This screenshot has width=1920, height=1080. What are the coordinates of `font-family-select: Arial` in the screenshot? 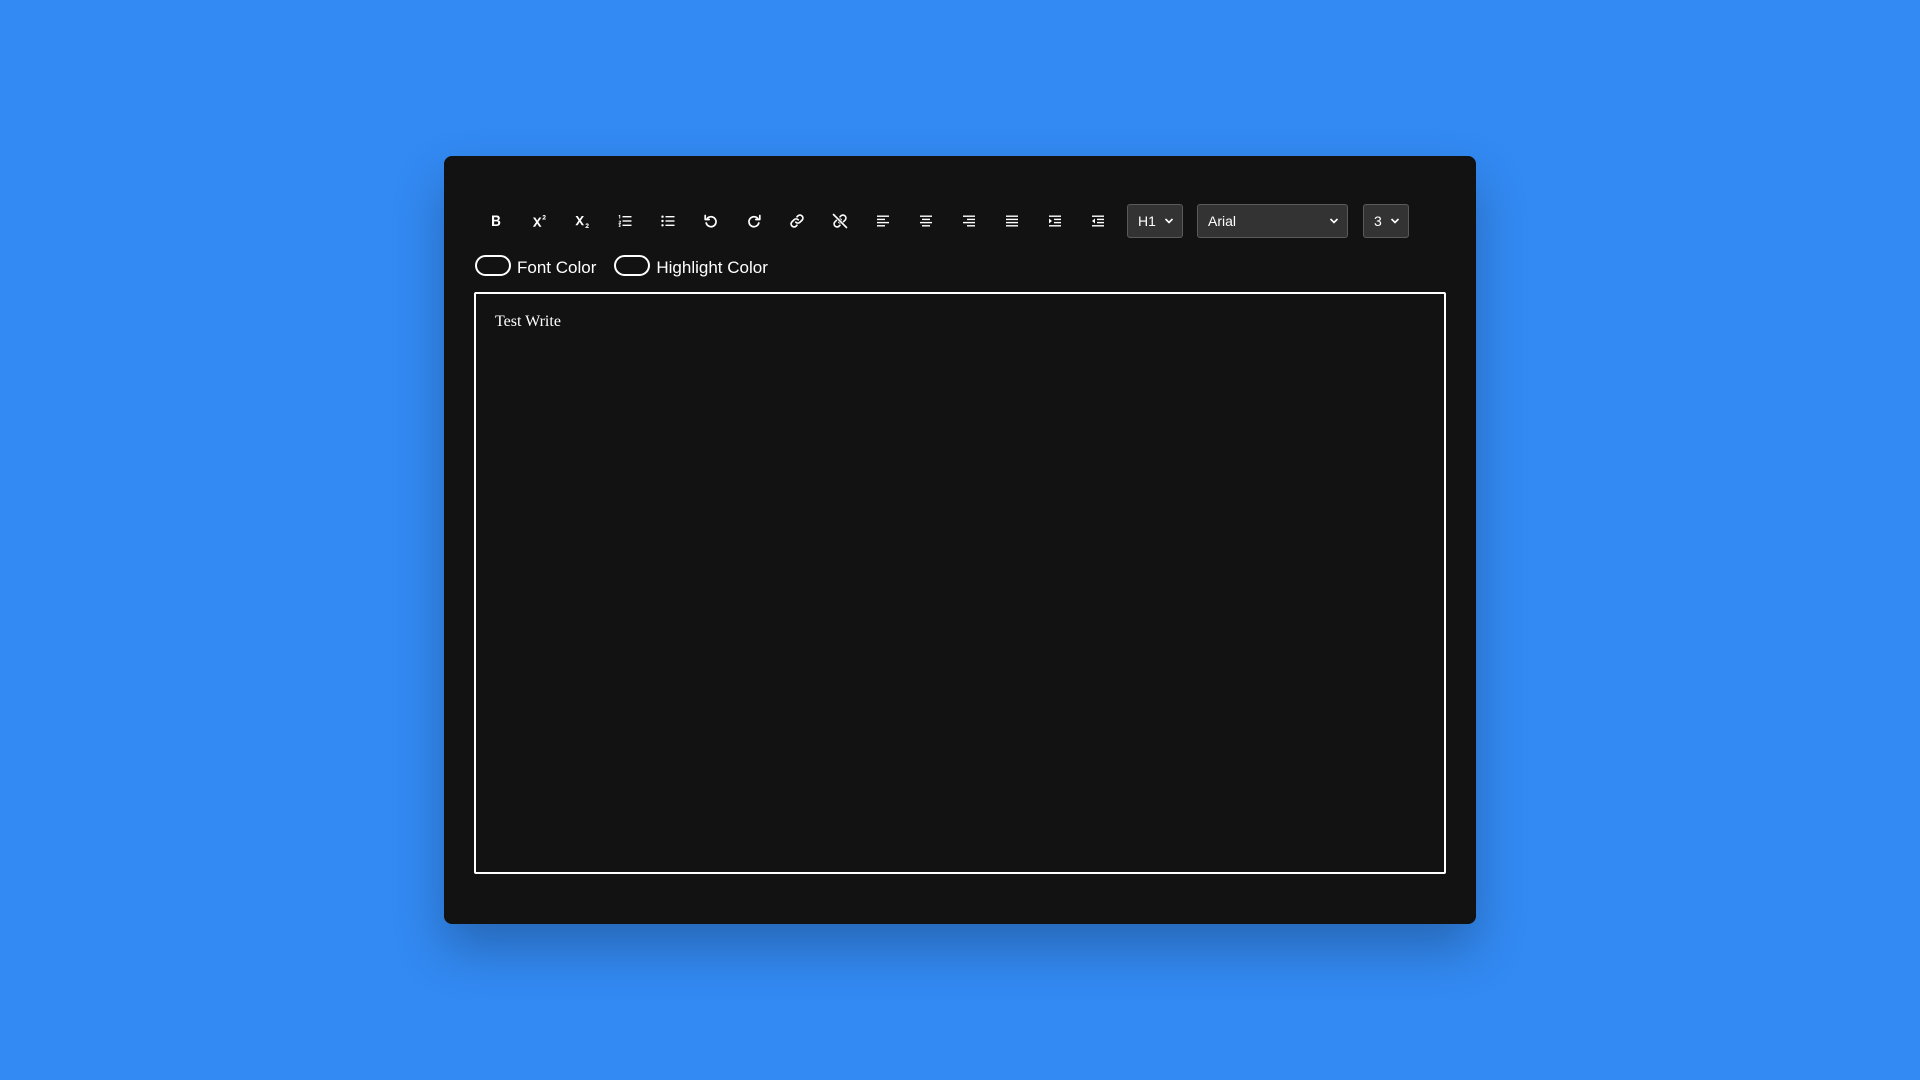 It's located at (1272, 221).